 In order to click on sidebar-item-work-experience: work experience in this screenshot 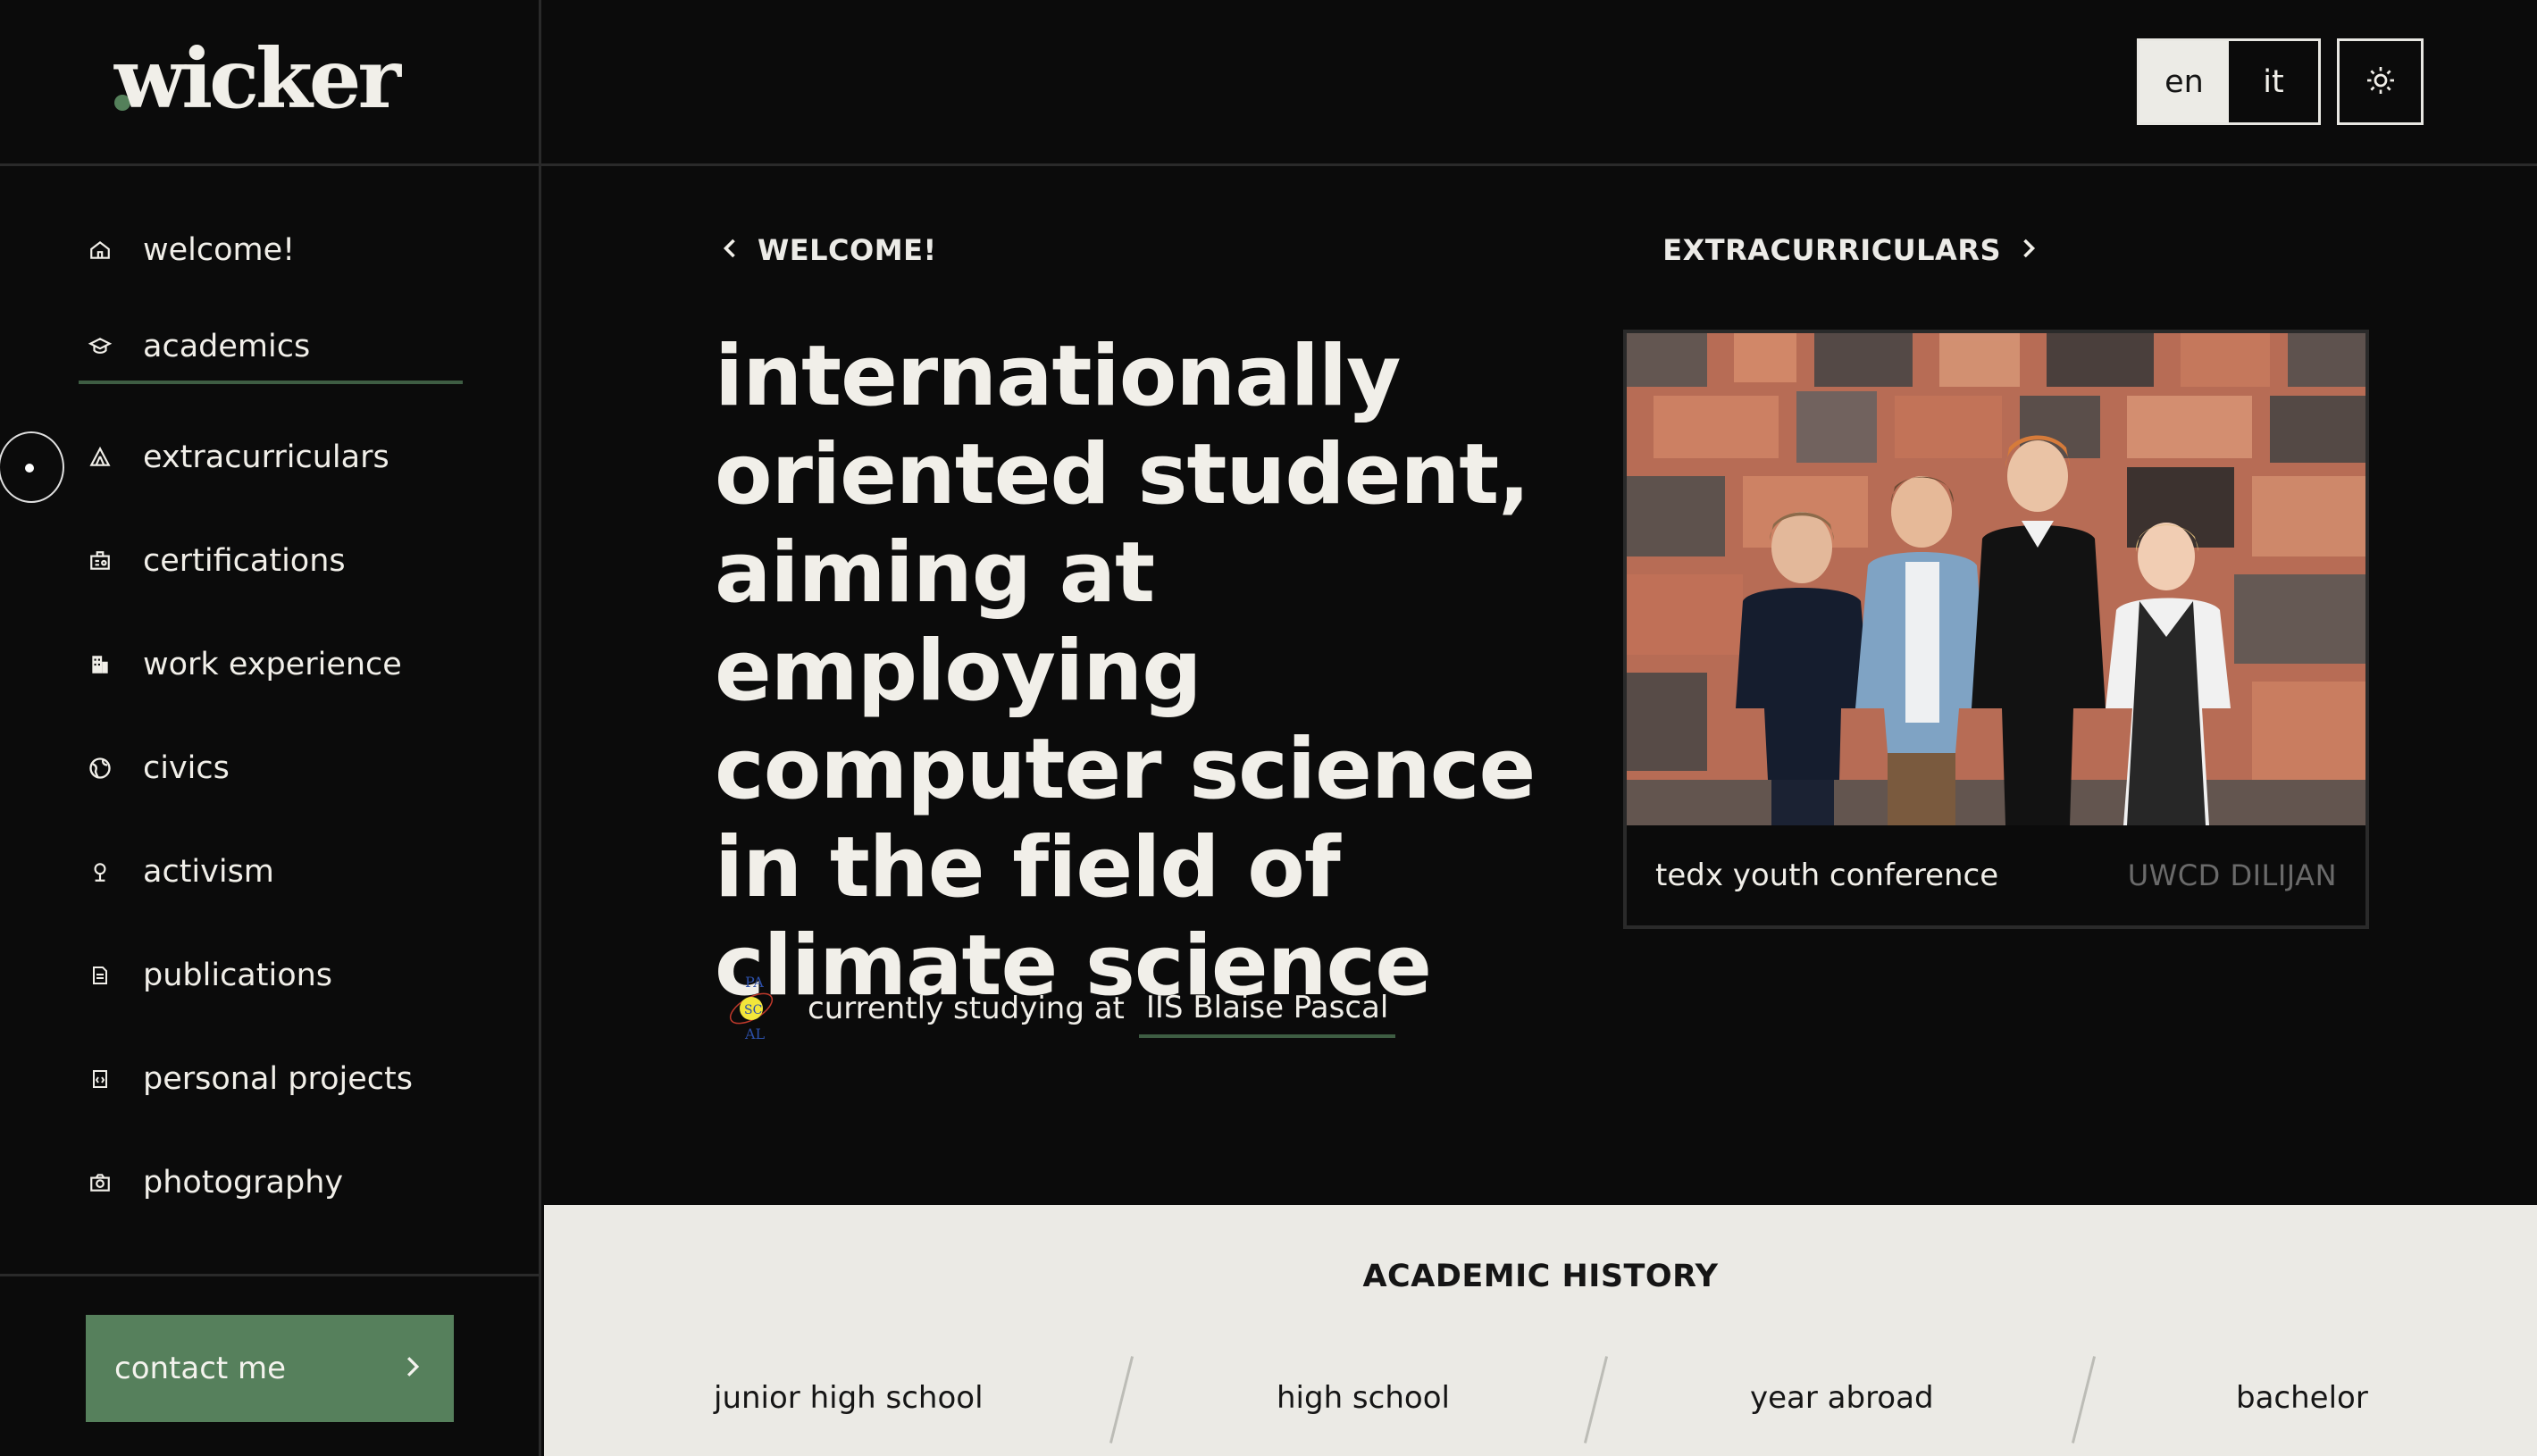, I will do `click(271, 664)`.